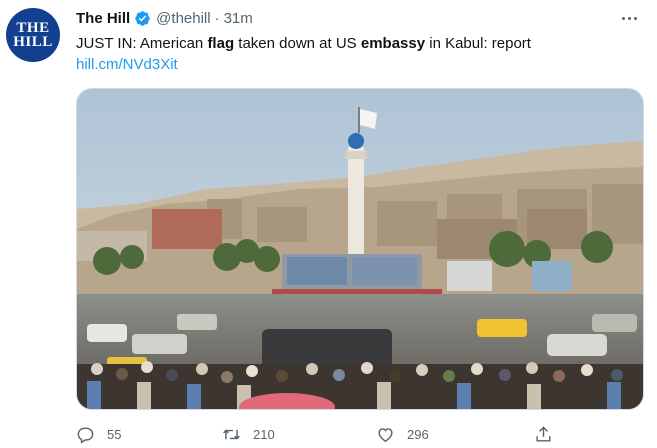 Image resolution: width=657 pixels, height=448 pixels. What do you see at coordinates (142, 43) in the screenshot?
I see `tweet-text-part1: JUST IN: American` at bounding box center [142, 43].